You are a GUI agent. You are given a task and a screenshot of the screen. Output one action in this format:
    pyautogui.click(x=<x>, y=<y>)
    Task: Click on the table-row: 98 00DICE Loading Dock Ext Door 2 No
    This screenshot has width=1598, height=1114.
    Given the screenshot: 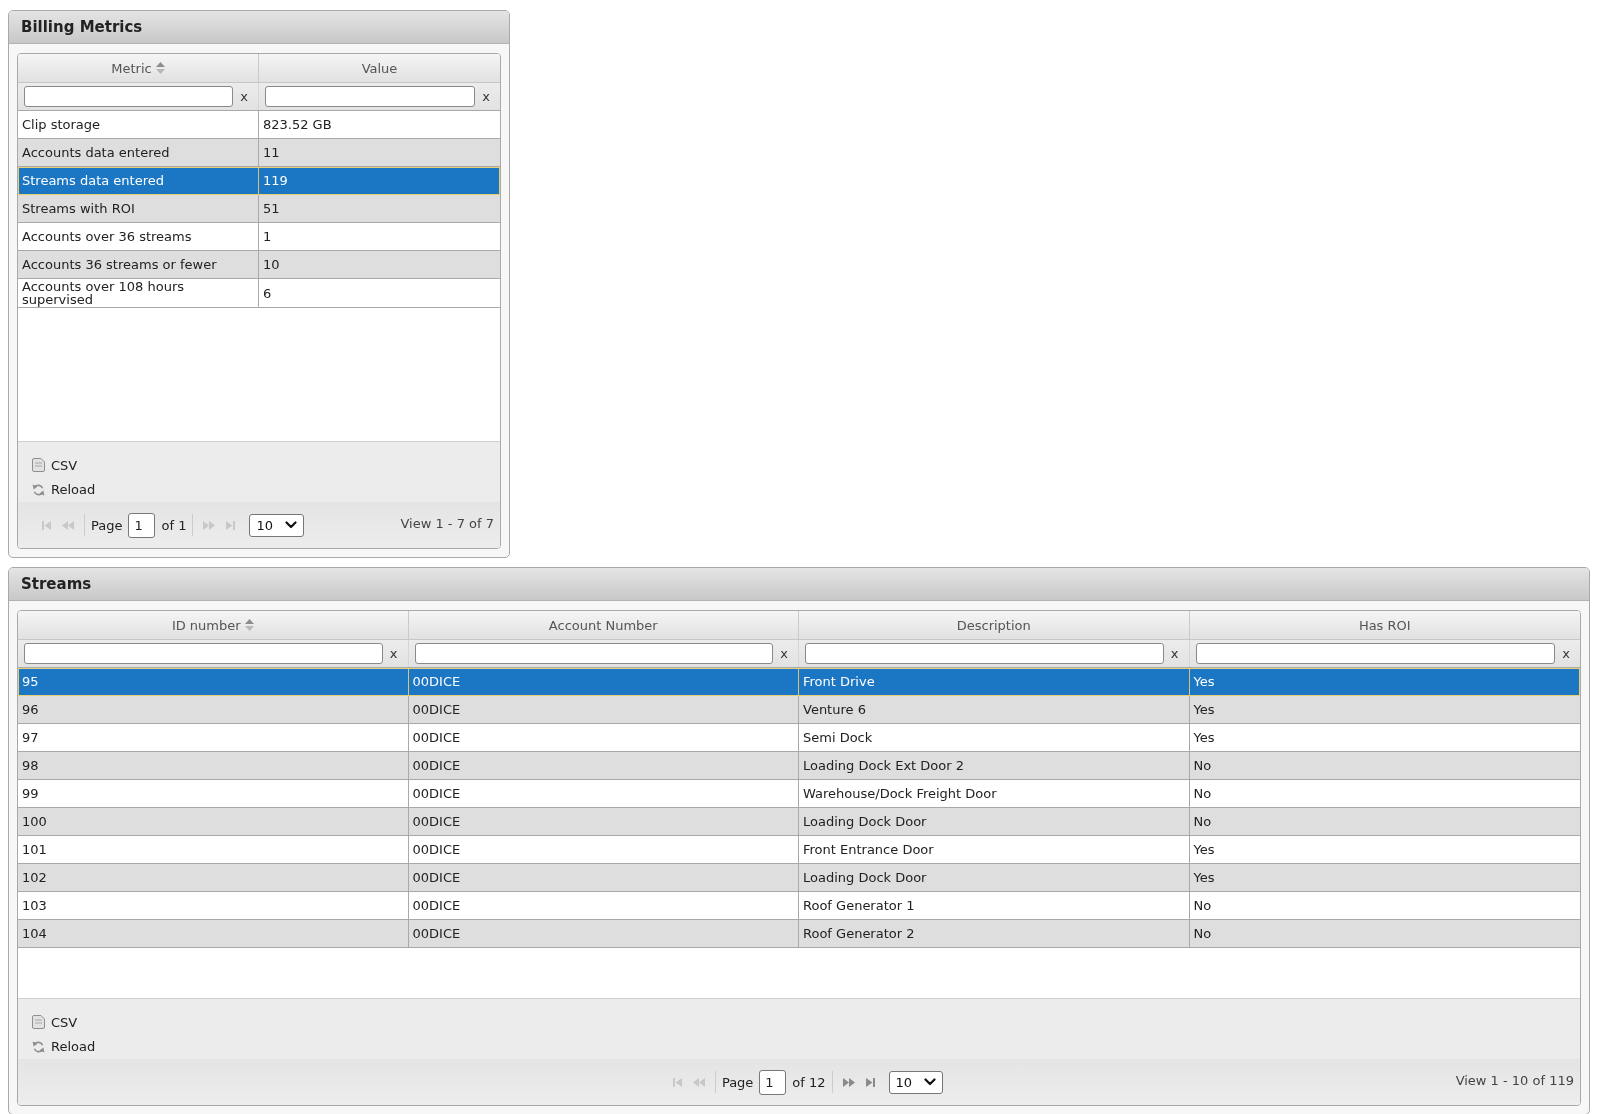 What is the action you would take?
    pyautogui.click(x=799, y=766)
    